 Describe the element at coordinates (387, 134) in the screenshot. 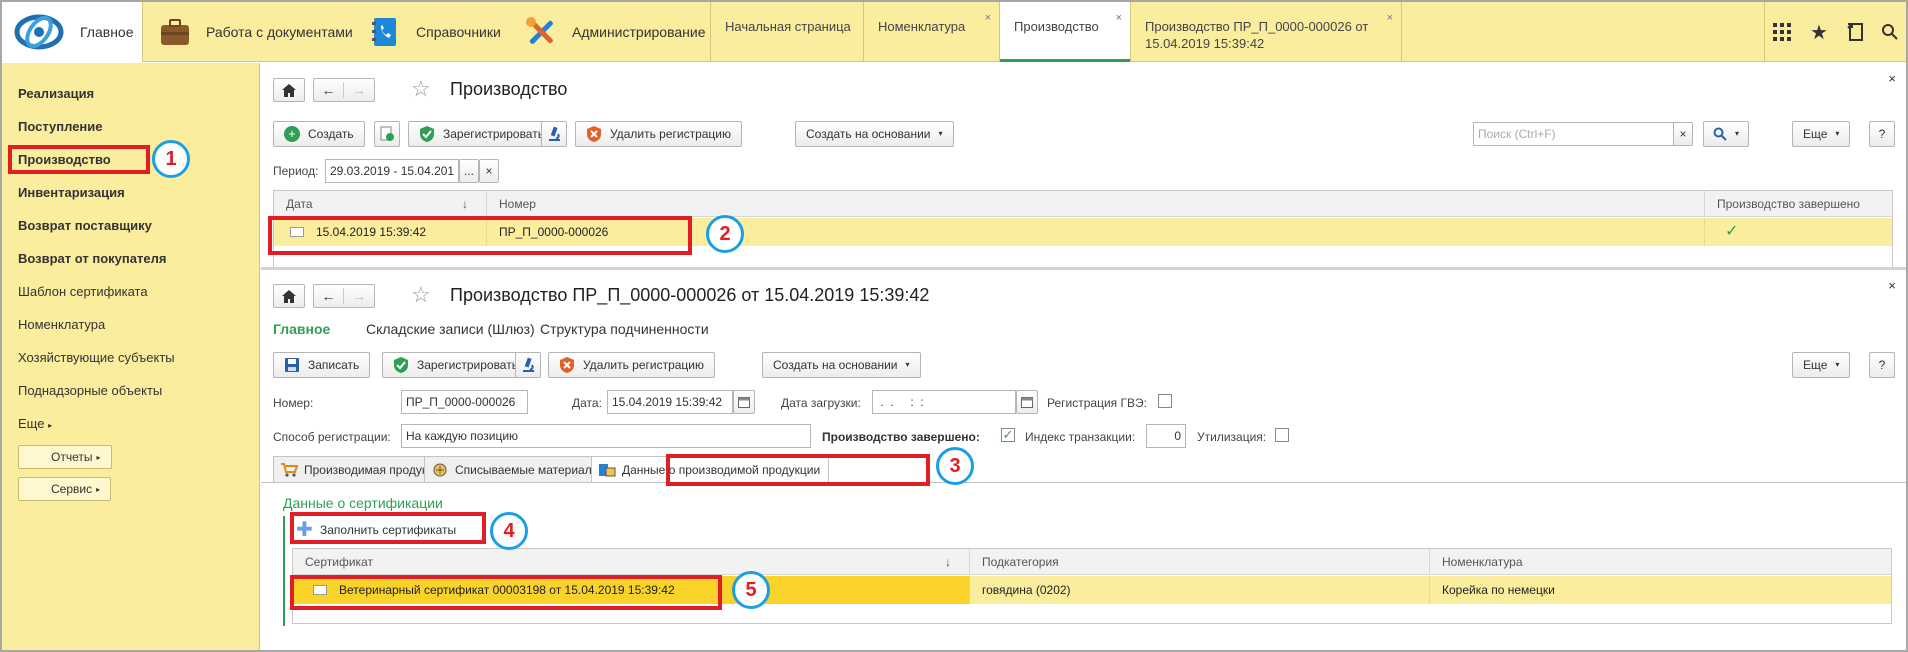

I see `copy-button` at that location.